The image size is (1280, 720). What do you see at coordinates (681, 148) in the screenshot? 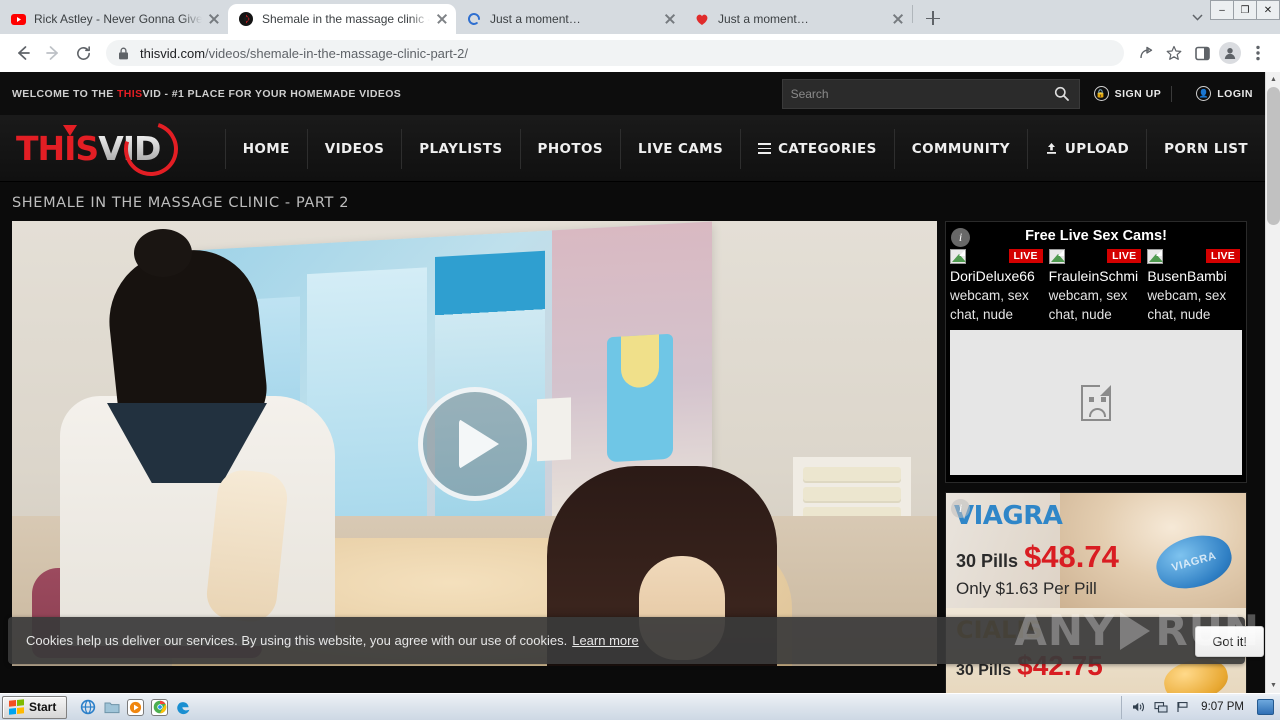
I see `nav-item-live-cams: LIVE CAMS` at bounding box center [681, 148].